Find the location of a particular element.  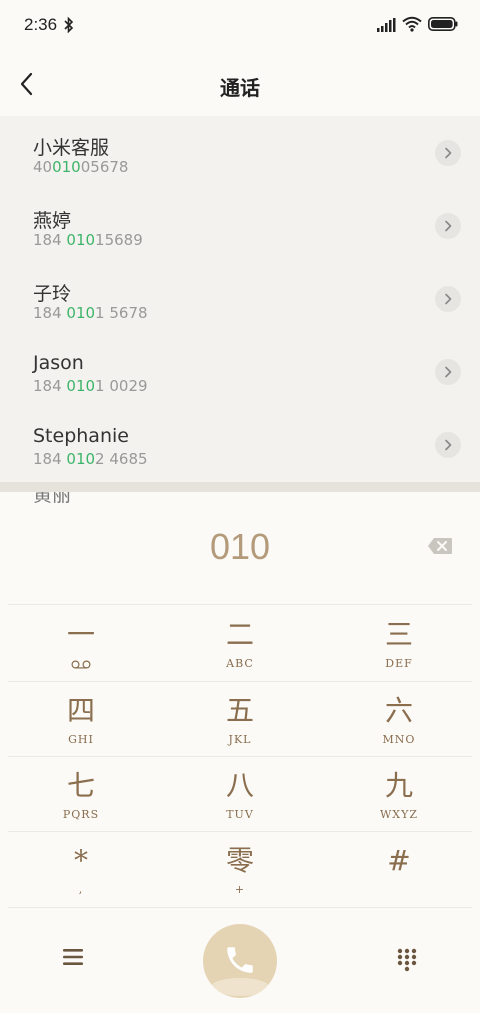

contact-result-row: 子玲 184 0101 5678 is located at coordinates (240, 298).